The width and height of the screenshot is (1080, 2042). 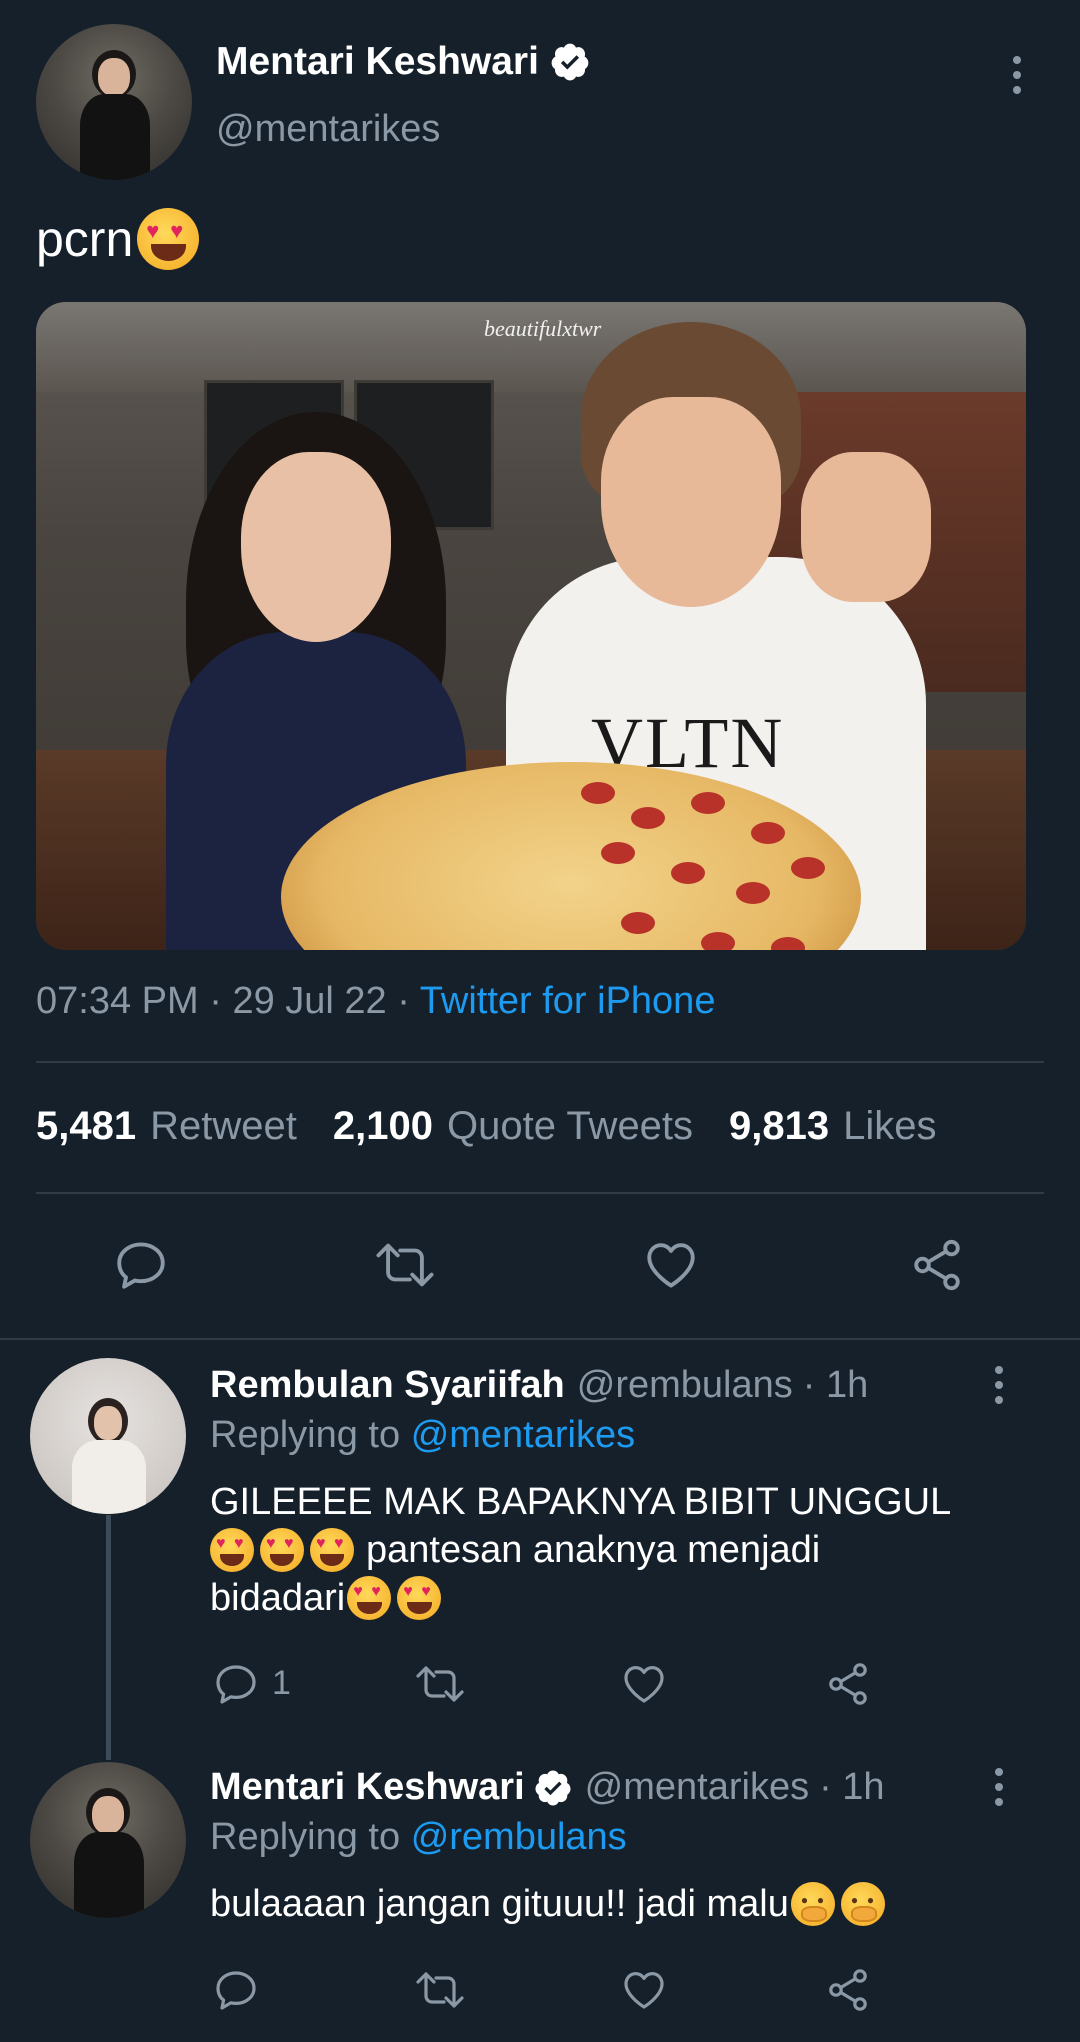 What do you see at coordinates (866, 527) in the screenshot?
I see `photo-person-hand` at bounding box center [866, 527].